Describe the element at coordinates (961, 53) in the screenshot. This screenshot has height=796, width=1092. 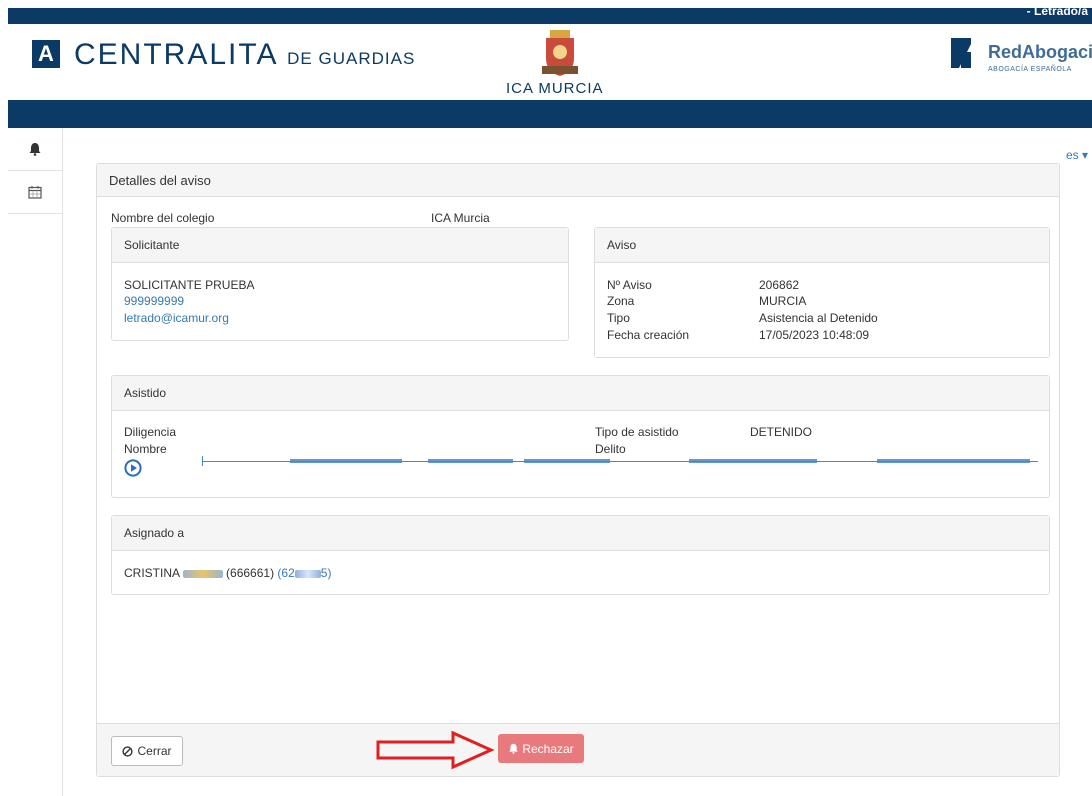
I see `redabogacia-logo-icon` at that location.